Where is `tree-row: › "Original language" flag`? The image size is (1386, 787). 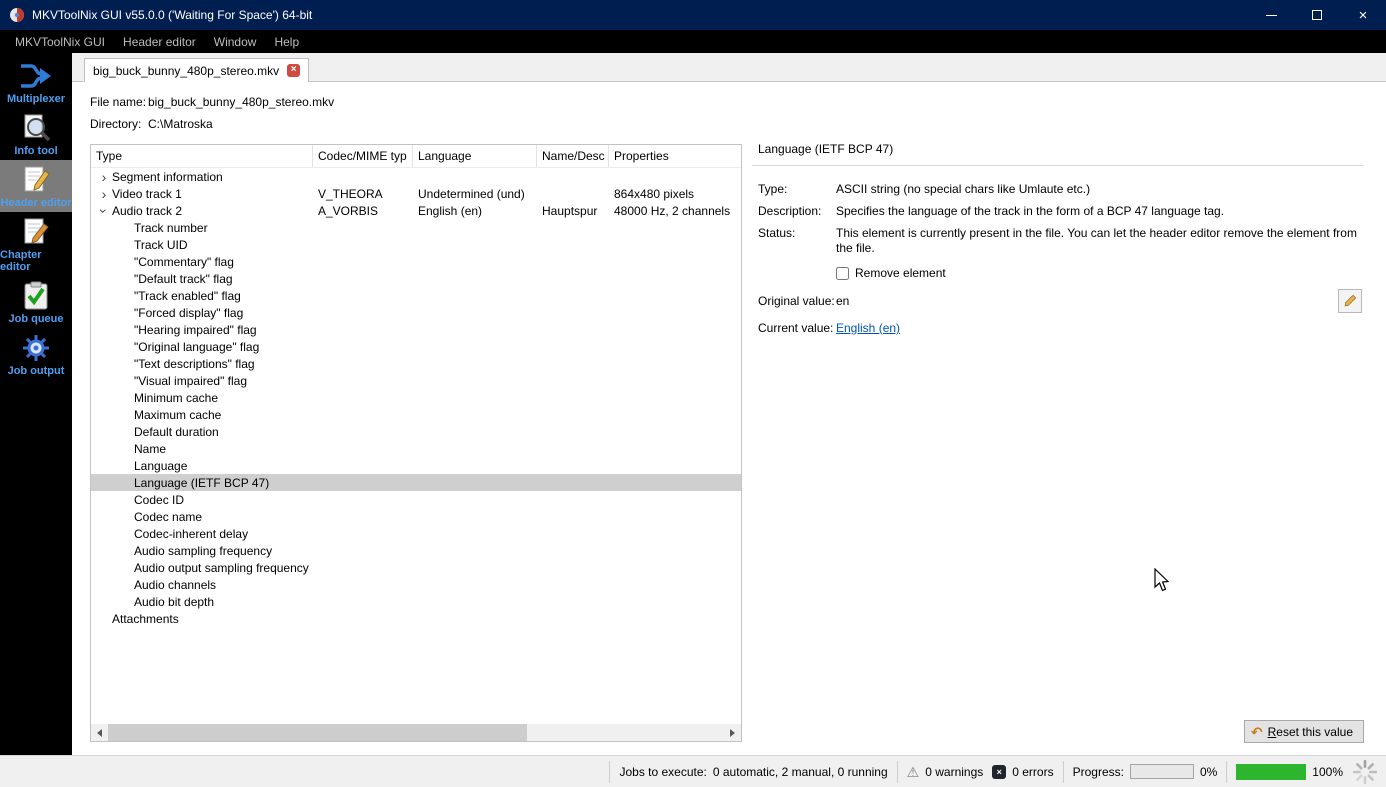 tree-row: › "Original language" flag is located at coordinates (416, 346).